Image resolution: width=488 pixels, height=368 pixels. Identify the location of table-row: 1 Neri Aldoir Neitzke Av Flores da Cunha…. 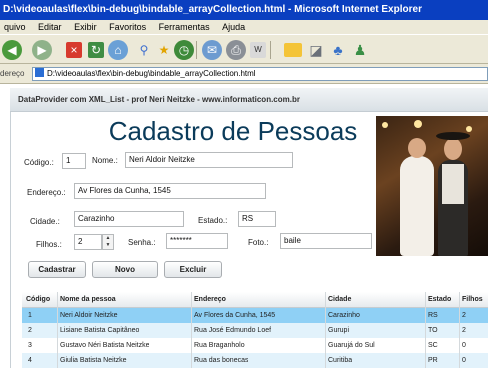
(255, 315).